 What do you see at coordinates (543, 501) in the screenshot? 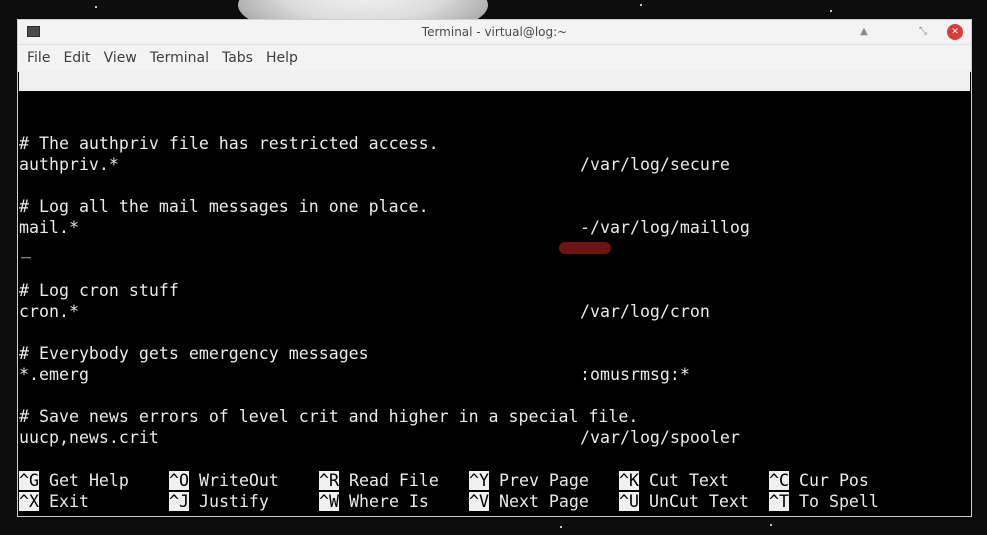
I see `shortcut-label: Next Page` at bounding box center [543, 501].